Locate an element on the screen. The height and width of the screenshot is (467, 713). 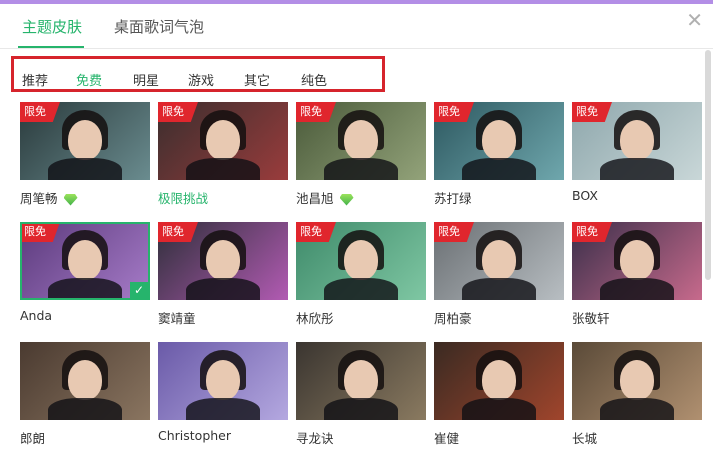
filter-stars: 明星 is located at coordinates (146, 79).